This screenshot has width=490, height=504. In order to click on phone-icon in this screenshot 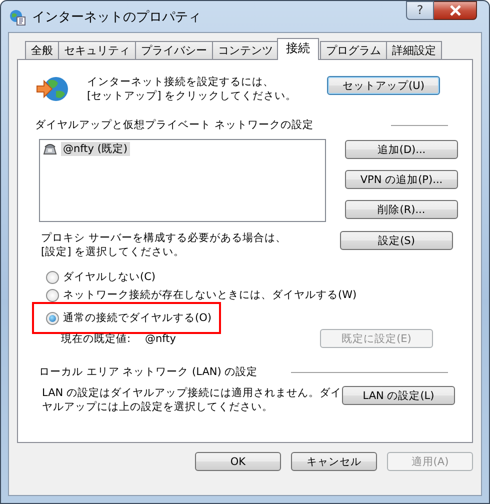, I will do `click(50, 149)`.